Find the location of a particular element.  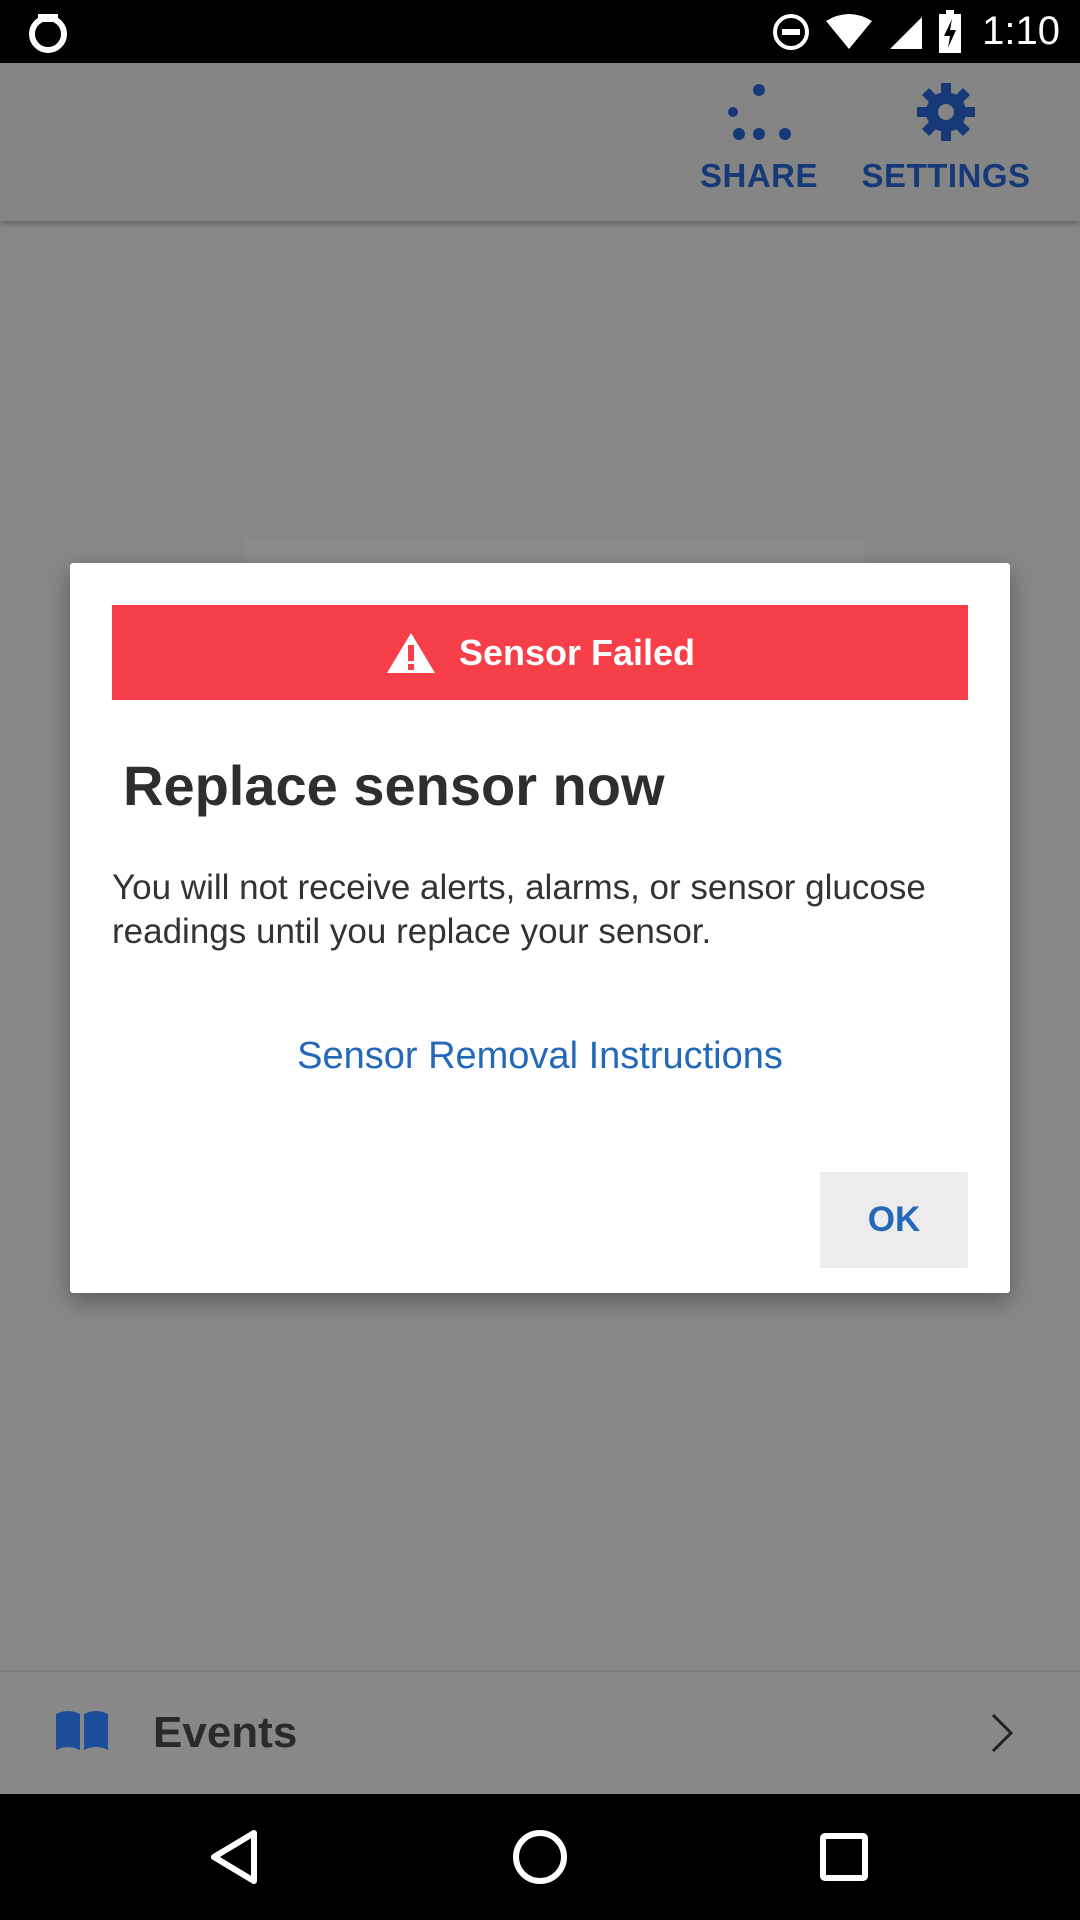

sensor-removal-instructions-link: Sensor Removal Instructions is located at coordinates (540, 1056).